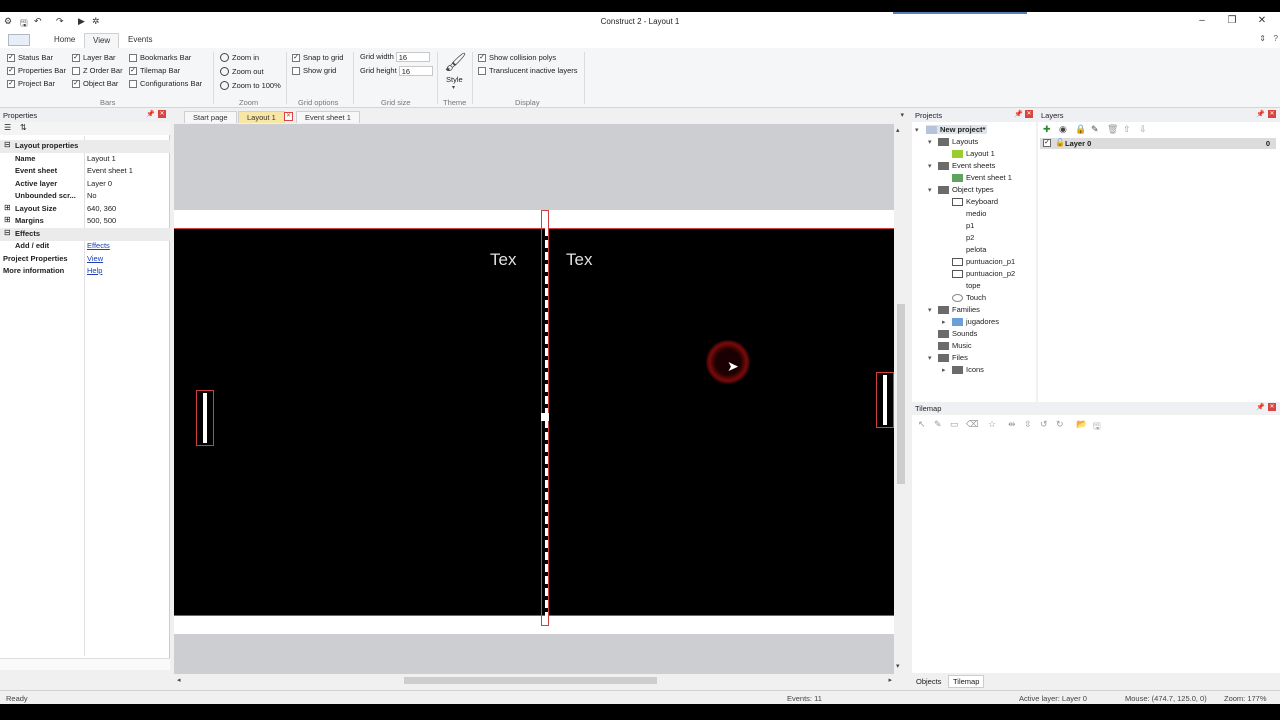  Describe the element at coordinates (1143, 129) in the screenshot. I see `move-layer-down-icon: ⇩` at that location.